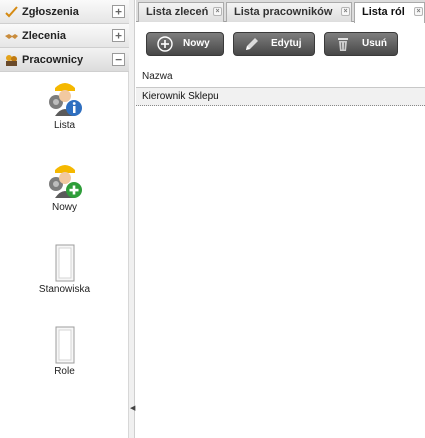 This screenshot has width=425, height=438. Describe the element at coordinates (64, 207) in the screenshot. I see `nav-tile-label: Nowy` at that location.